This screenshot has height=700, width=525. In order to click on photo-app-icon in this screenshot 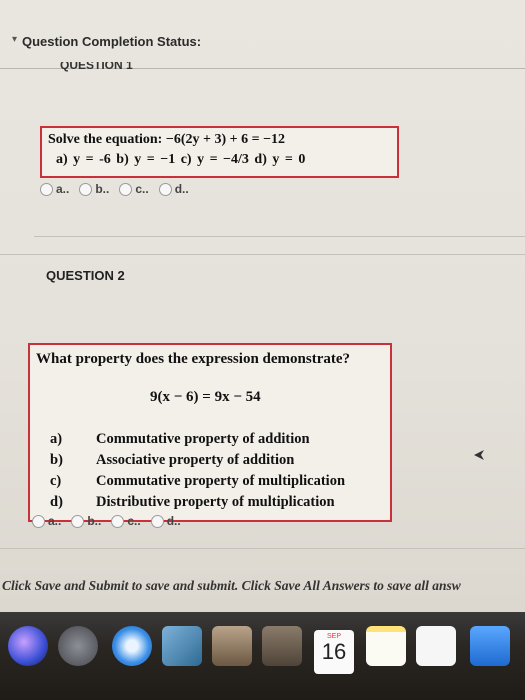, I will do `click(182, 646)`.